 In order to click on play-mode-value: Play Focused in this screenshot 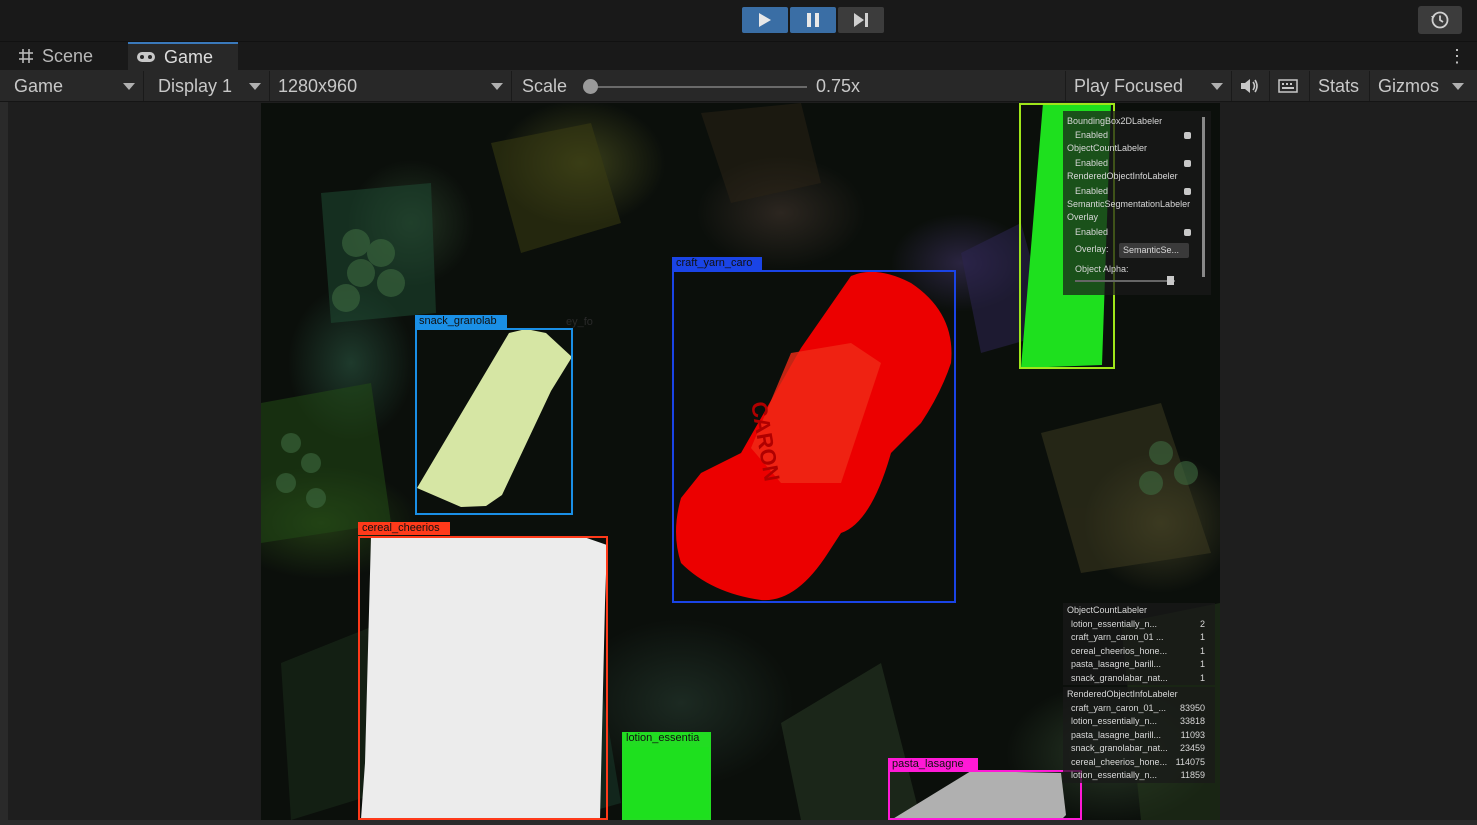, I will do `click(1129, 85)`.